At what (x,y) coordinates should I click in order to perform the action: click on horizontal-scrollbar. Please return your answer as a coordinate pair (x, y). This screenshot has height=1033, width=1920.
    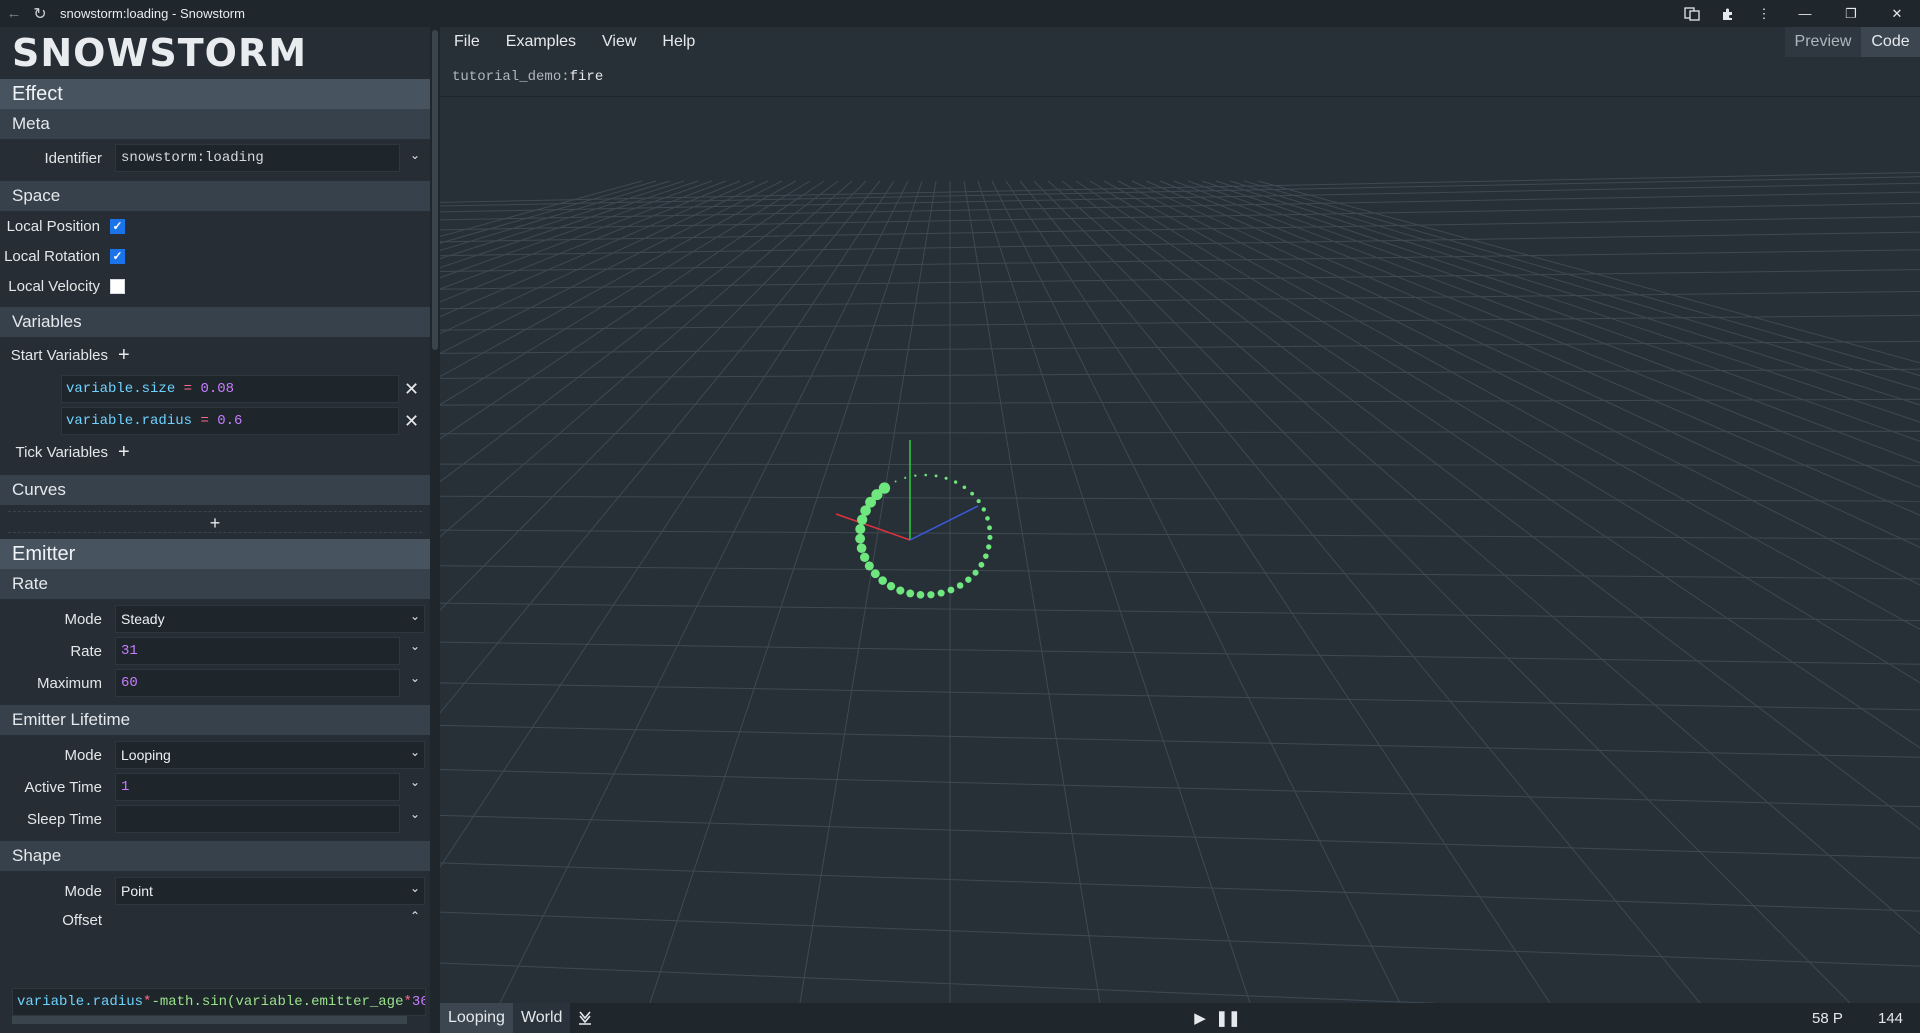
    Looking at the image, I should click on (209, 1020).